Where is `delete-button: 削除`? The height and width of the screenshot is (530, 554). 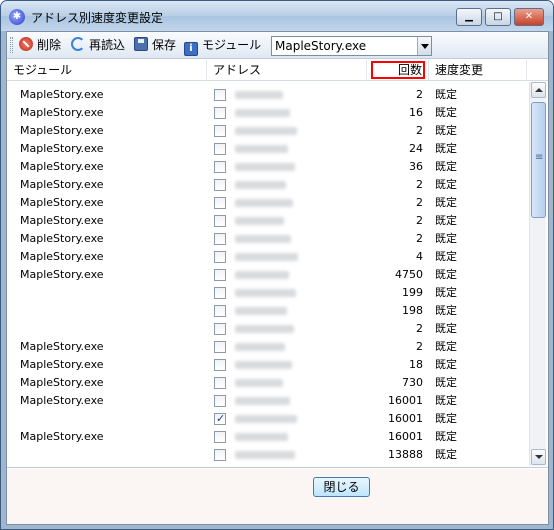 delete-button: 削除 is located at coordinates (40, 46).